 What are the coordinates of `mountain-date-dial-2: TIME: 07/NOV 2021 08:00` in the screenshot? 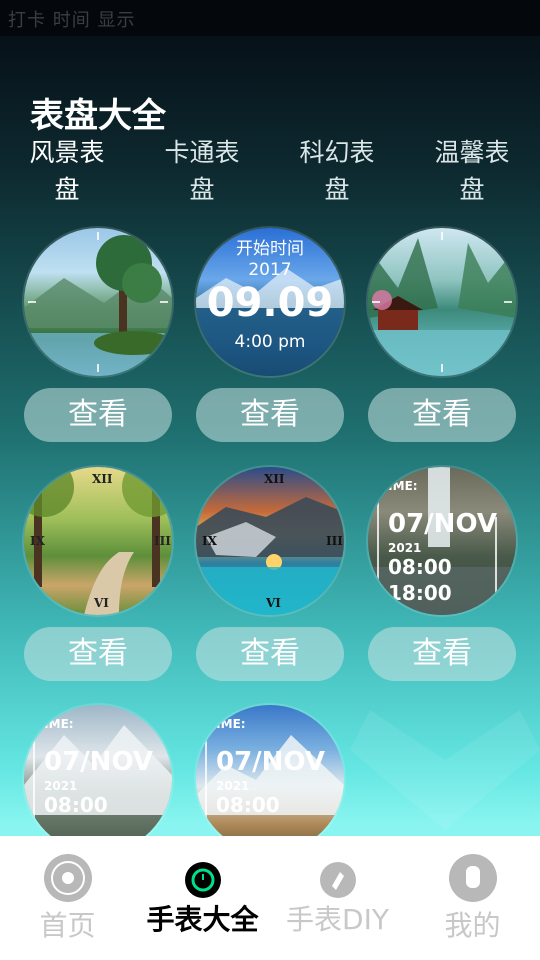 It's located at (270, 779).